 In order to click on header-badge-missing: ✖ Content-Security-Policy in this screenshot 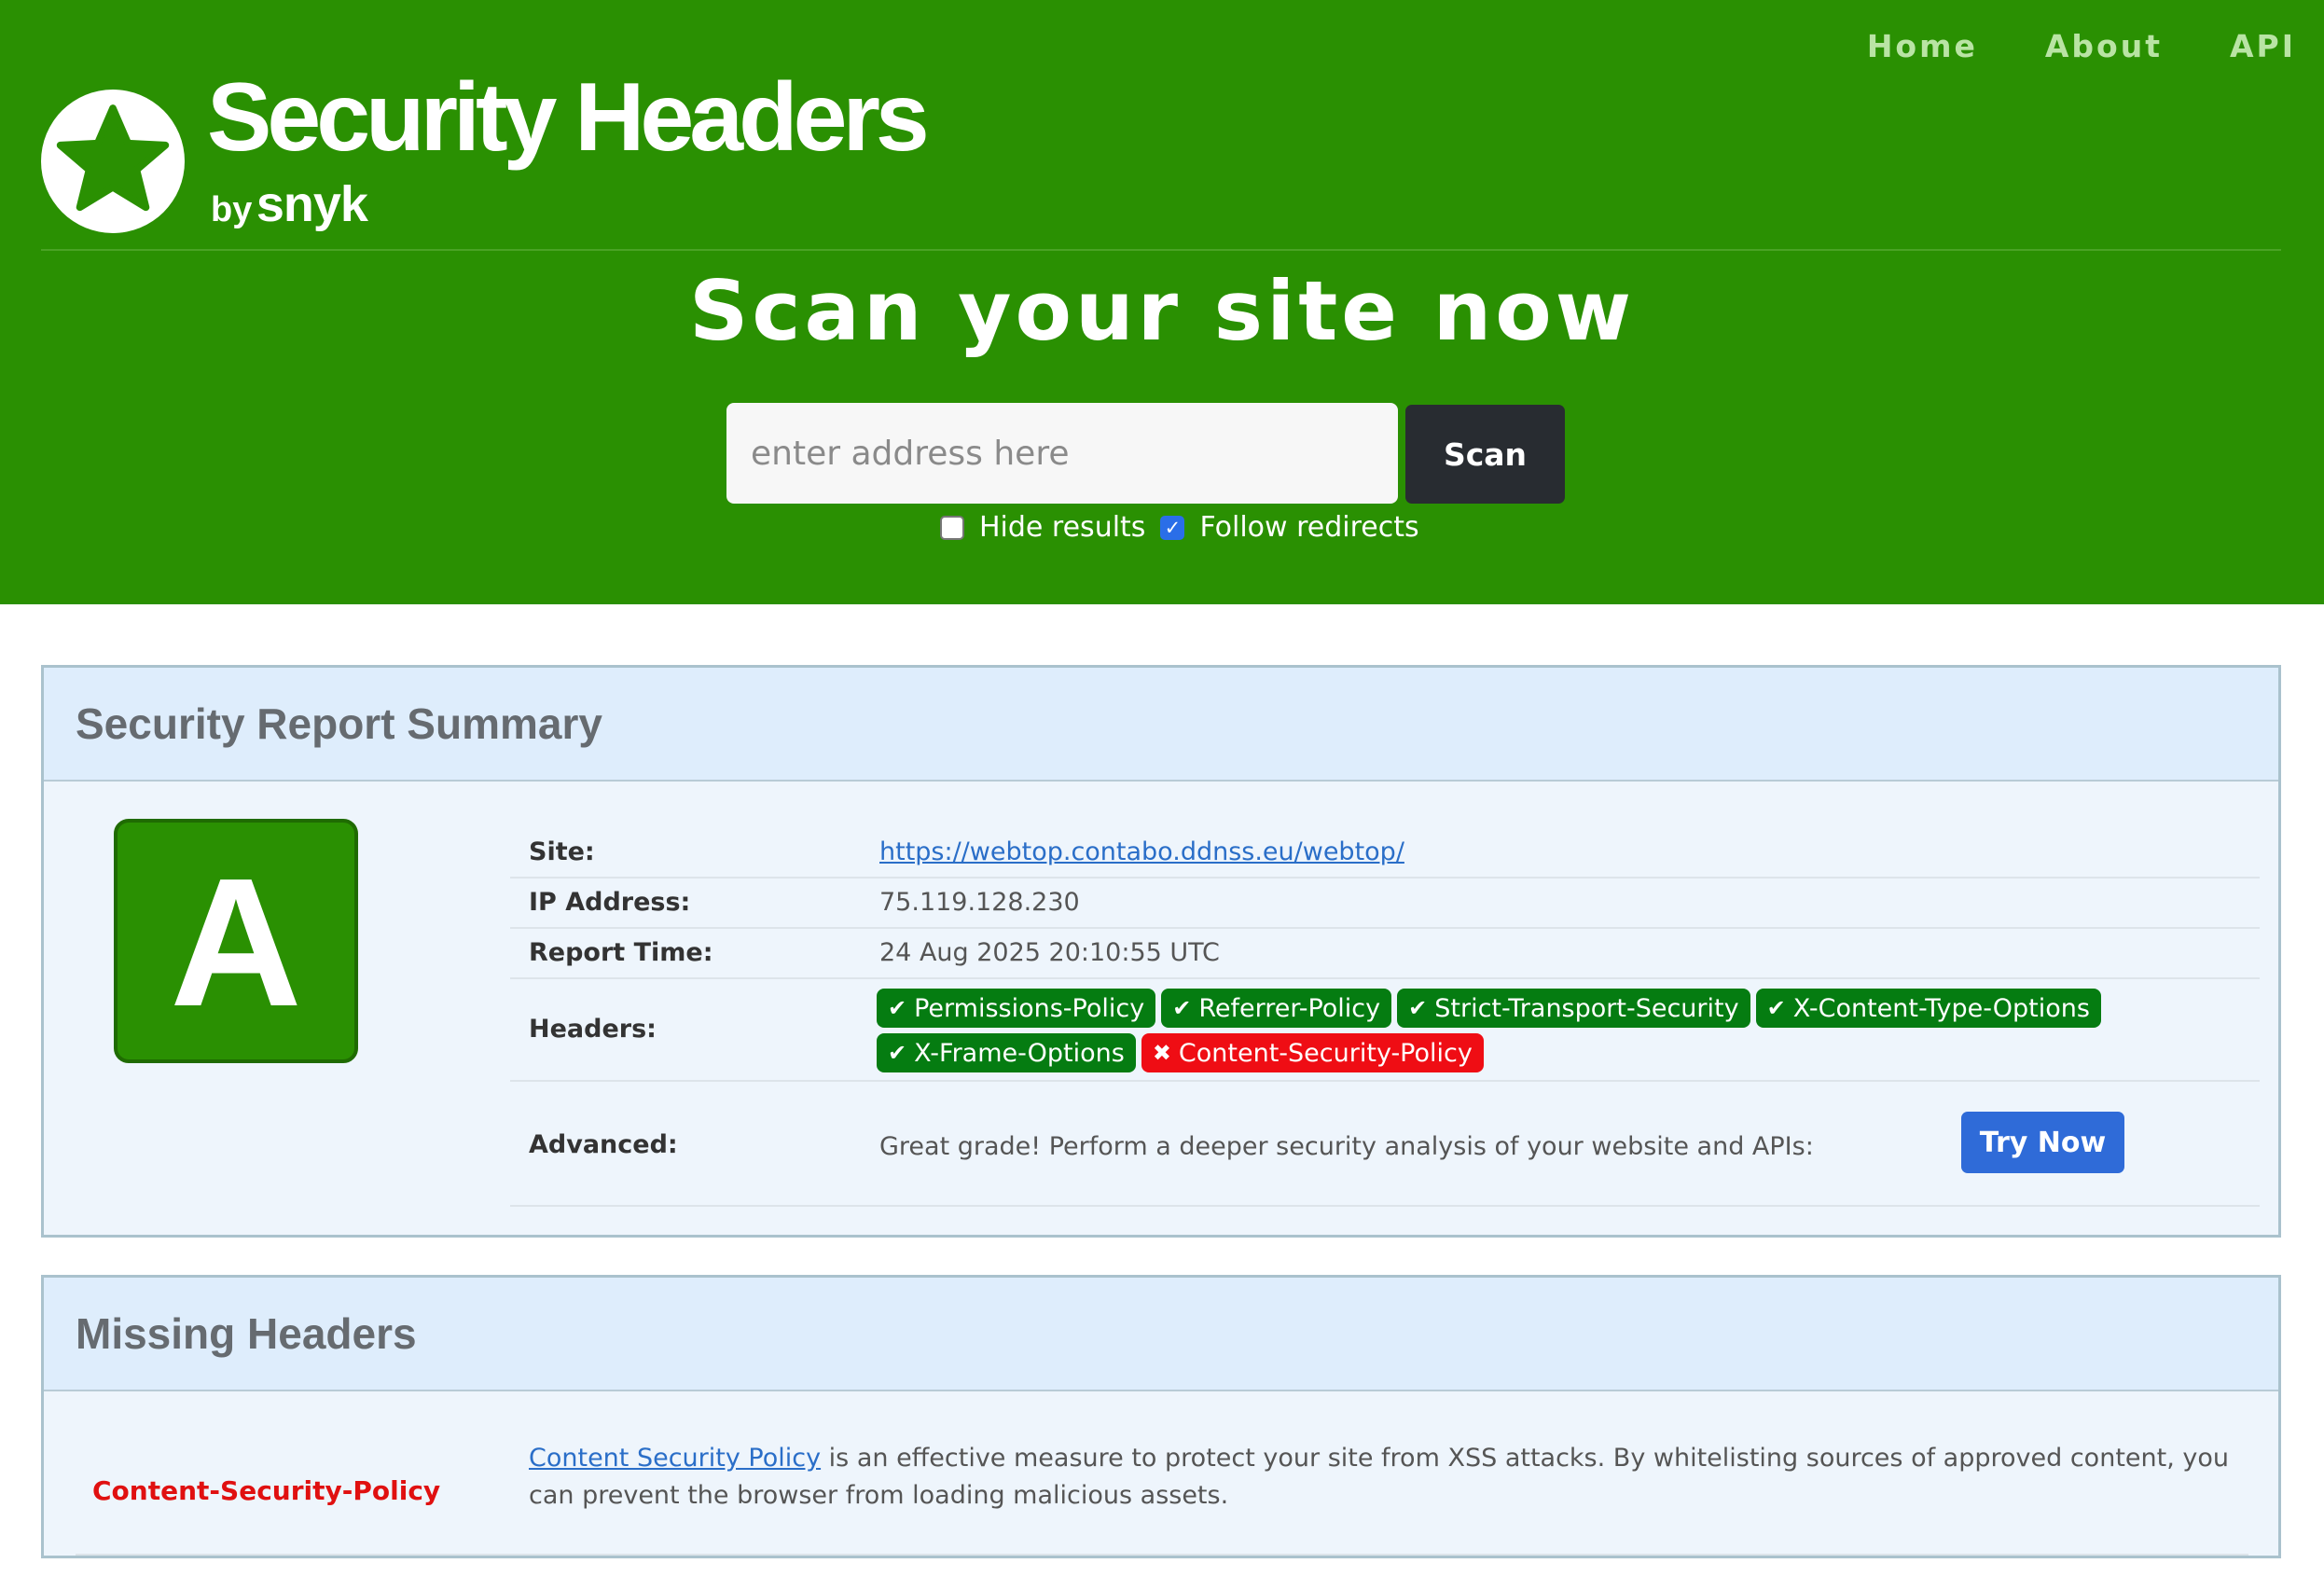, I will do `click(1312, 1052)`.